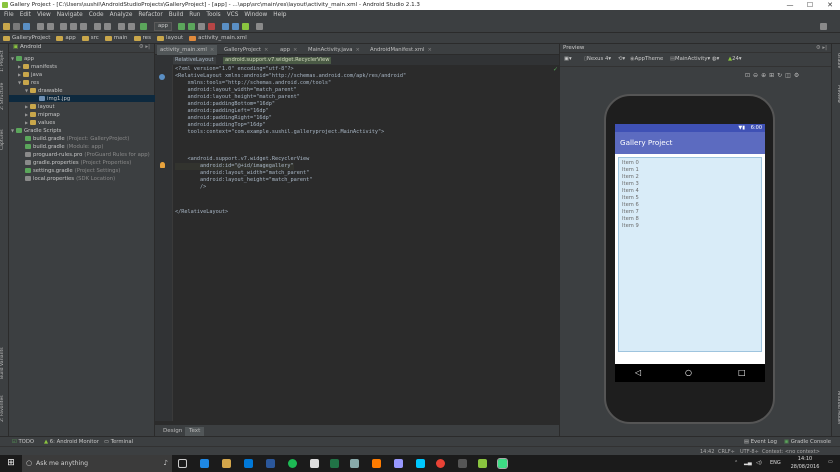 The image size is (840, 472). Describe the element at coordinates (242, 173) in the screenshot. I see `code-line-15: android:layout_width="match_parent"` at that location.